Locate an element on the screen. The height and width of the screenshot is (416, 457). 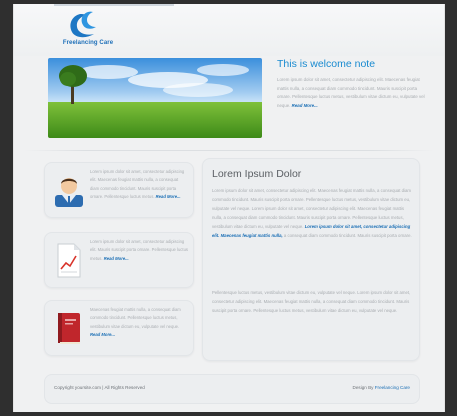
welcome-title: This is welcome note is located at coordinates (326, 64).